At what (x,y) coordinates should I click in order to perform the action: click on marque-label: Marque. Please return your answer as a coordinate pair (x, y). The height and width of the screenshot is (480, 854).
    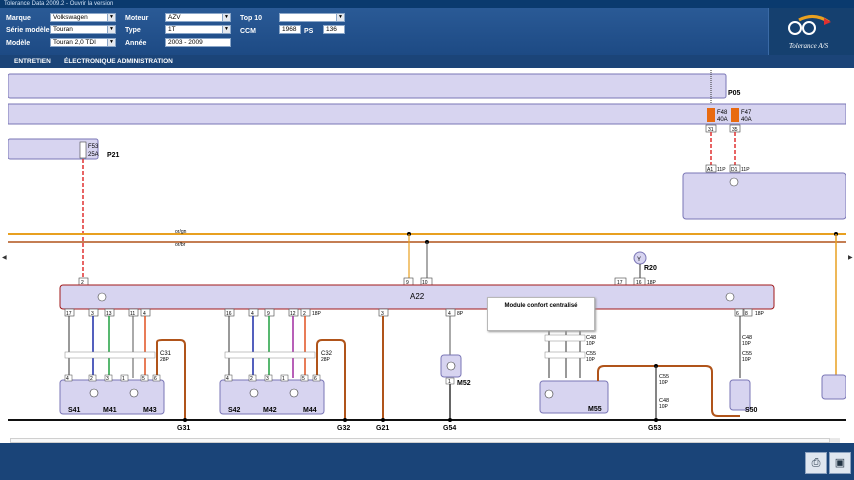
    Looking at the image, I should click on (18, 18).